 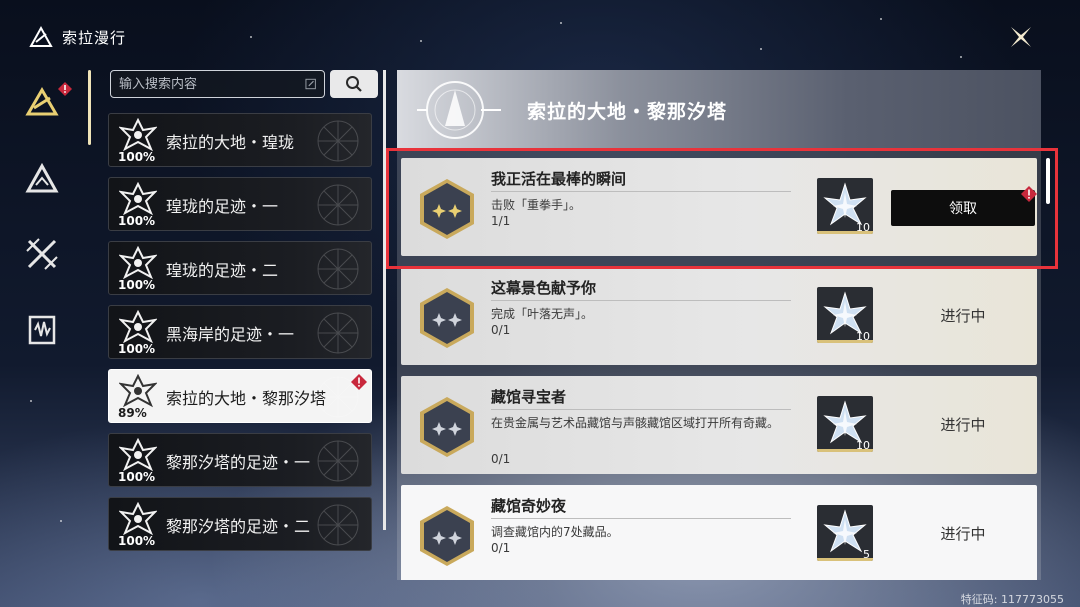 What do you see at coordinates (529, 506) in the screenshot?
I see `quest-title: 藏馆奇妙夜` at bounding box center [529, 506].